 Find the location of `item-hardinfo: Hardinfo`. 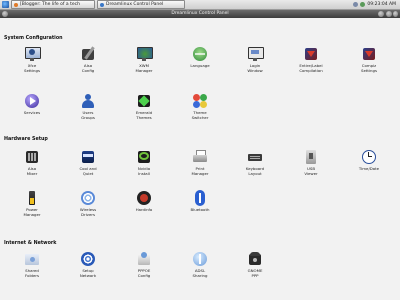

item-hardinfo: Hardinfo is located at coordinates (144, 201).